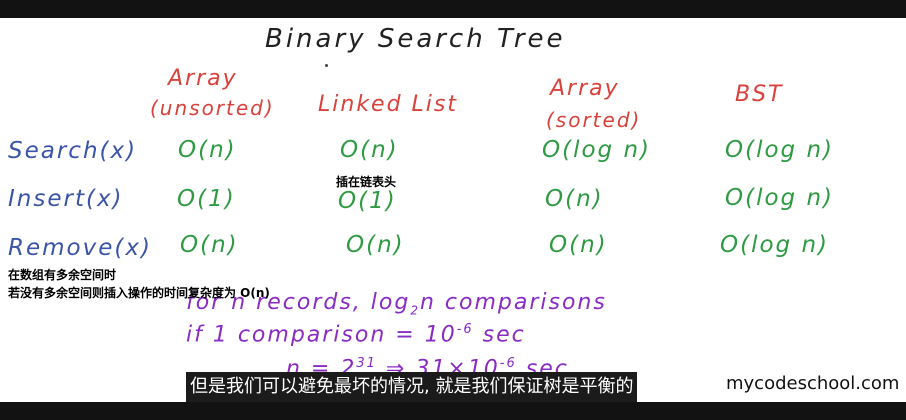  Describe the element at coordinates (73, 151) in the screenshot. I see `row-search: Search(x)` at that location.